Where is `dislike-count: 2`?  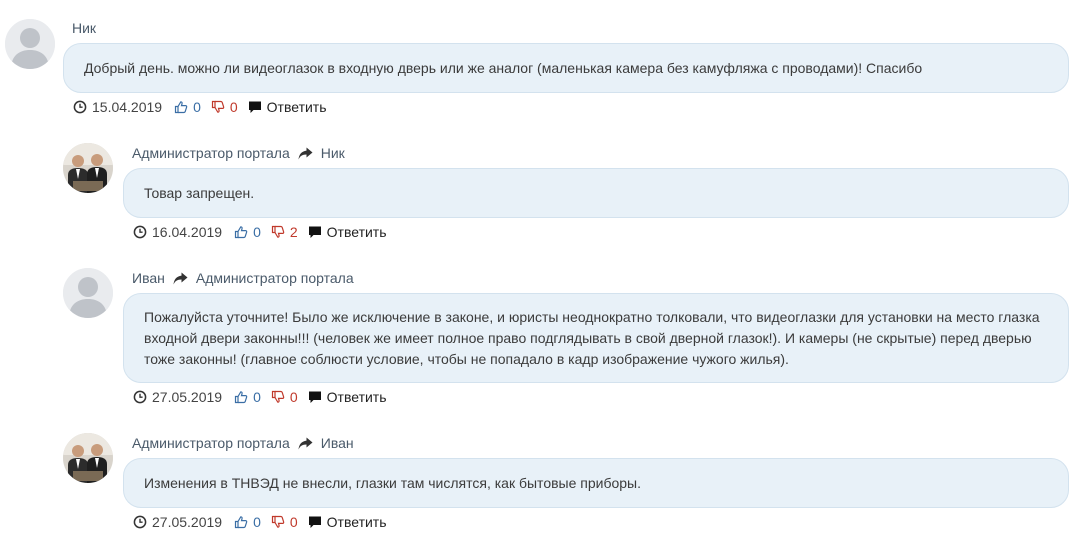 dislike-count: 2 is located at coordinates (293, 232).